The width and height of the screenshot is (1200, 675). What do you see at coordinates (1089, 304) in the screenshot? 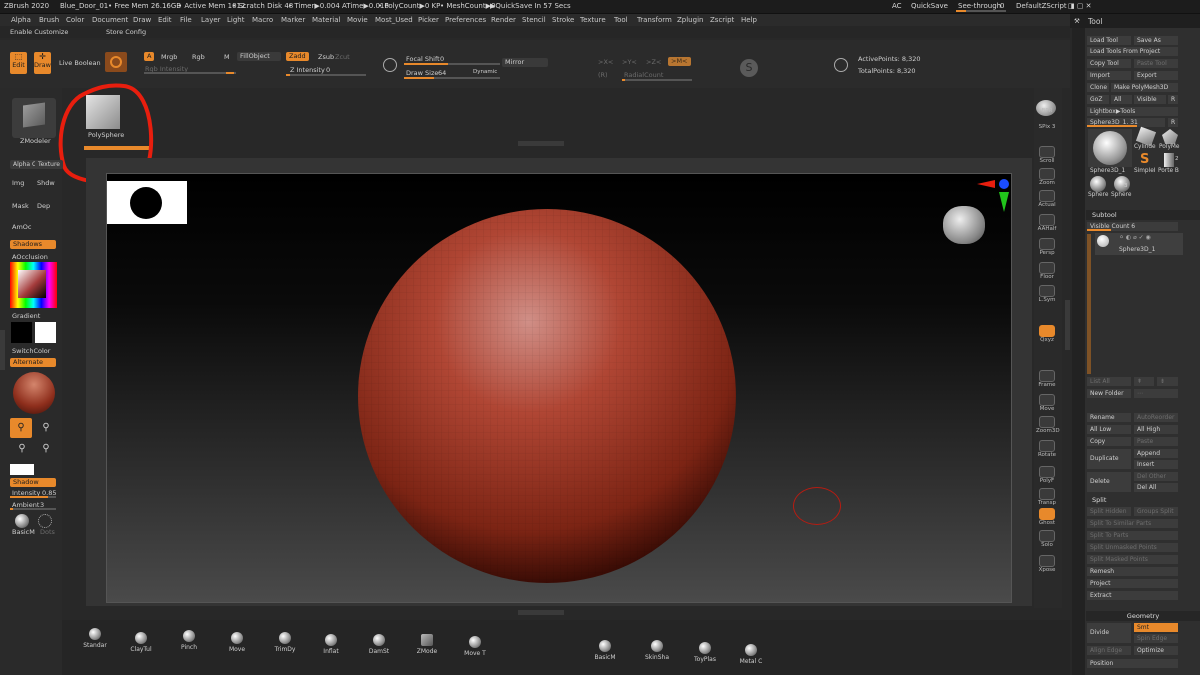
I see `subtool-list-scrollbar` at bounding box center [1089, 304].